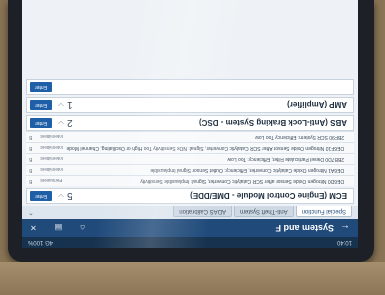 Image resolution: width=385 pixels, height=295 pixels. What do you see at coordinates (70, 196) in the screenshot?
I see `dtc-count: 5` at bounding box center [70, 196].